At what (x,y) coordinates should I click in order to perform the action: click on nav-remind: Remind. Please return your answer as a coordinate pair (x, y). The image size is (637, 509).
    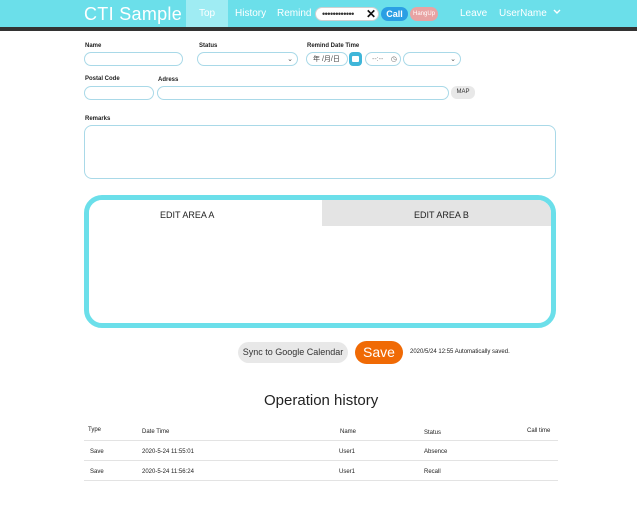
    Looking at the image, I should click on (294, 13).